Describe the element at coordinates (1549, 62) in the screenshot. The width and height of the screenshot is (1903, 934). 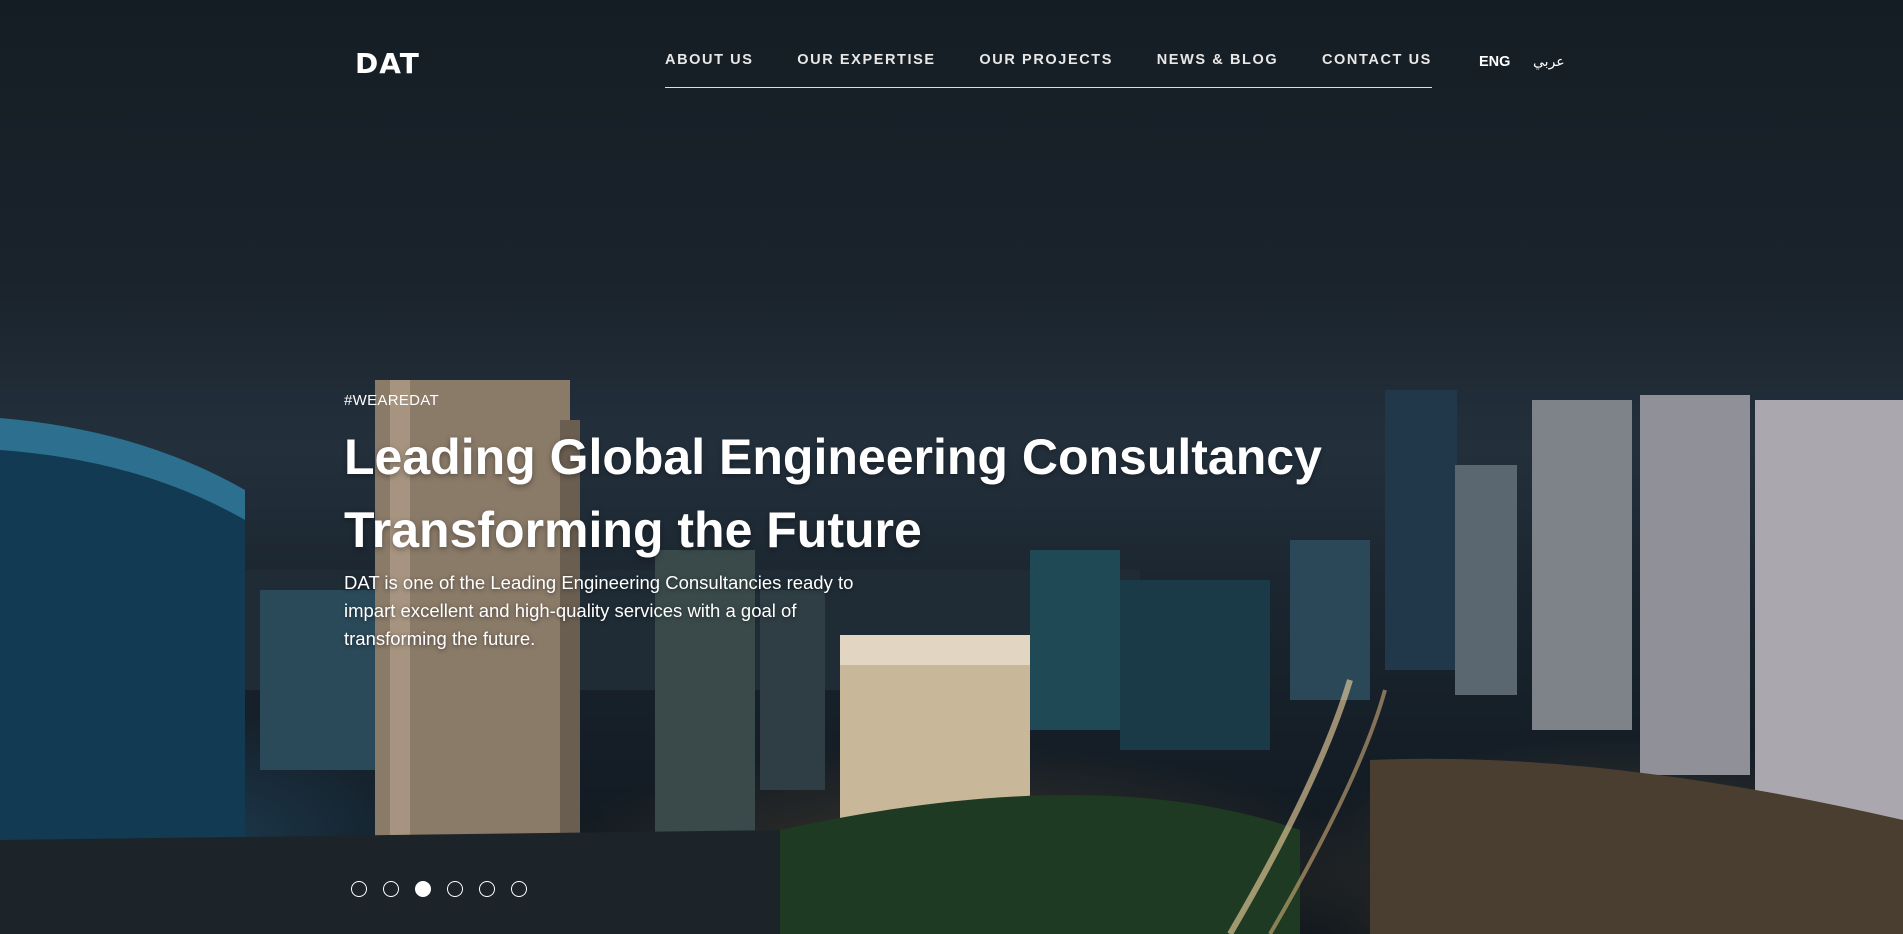
I see `language-arabic: عربي` at that location.